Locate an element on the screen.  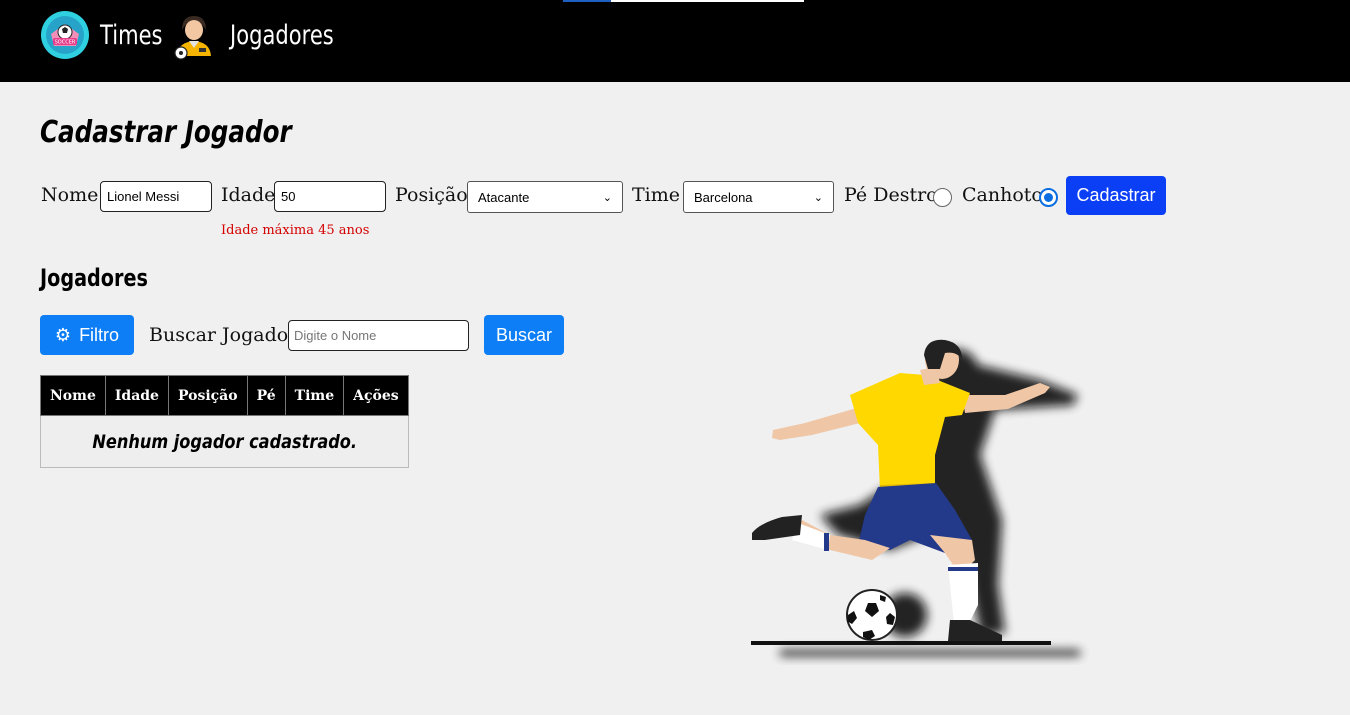
canhoto-label: Canhoto is located at coordinates (1002, 195).